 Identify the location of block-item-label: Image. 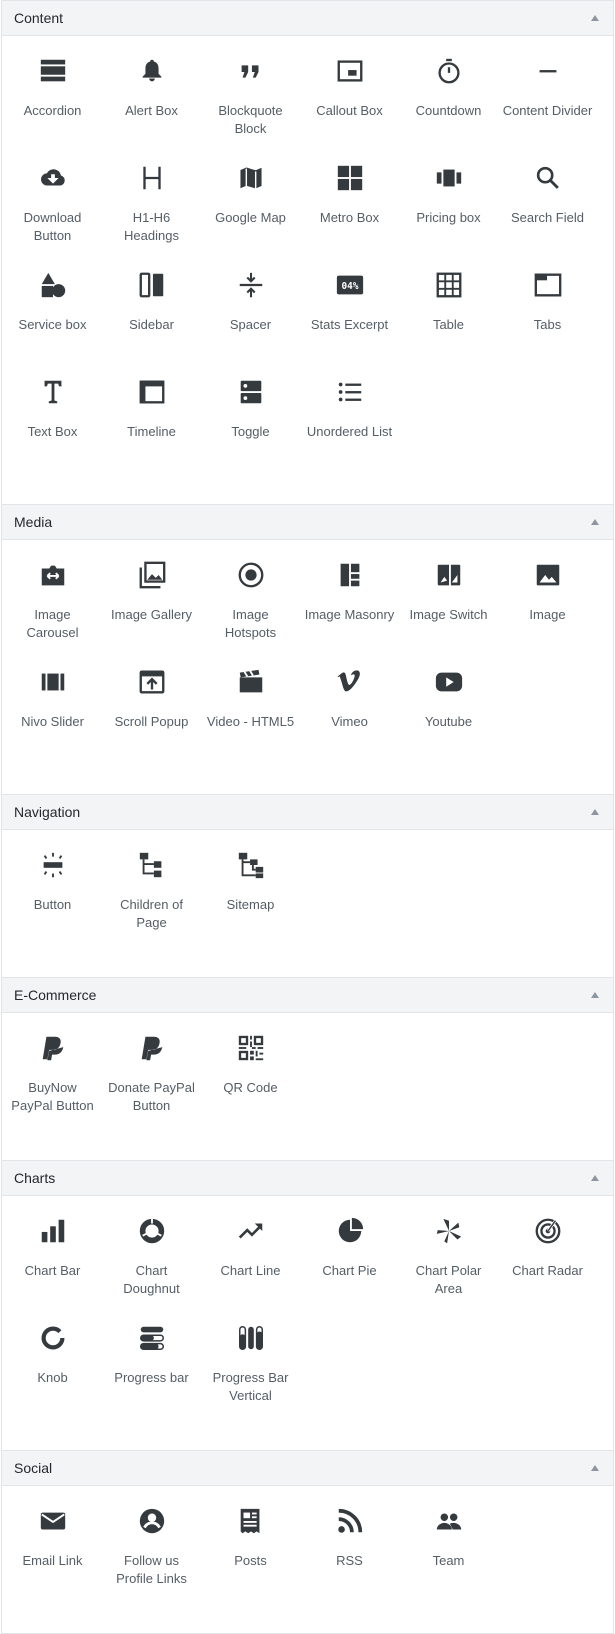
(547, 614).